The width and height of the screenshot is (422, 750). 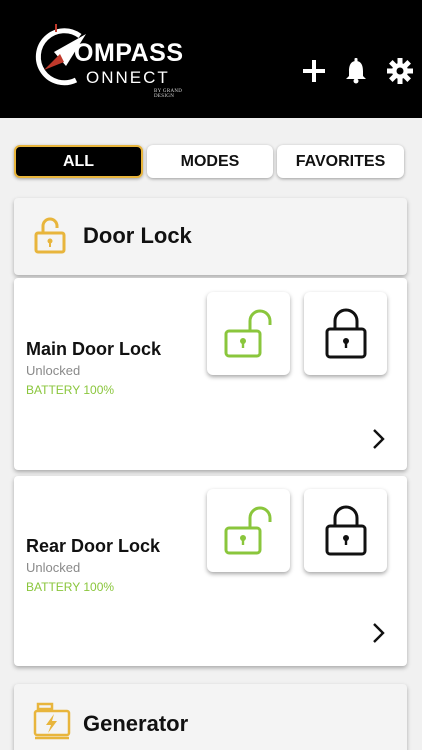 I want to click on section-title-door-lock: Door Lock, so click(x=137, y=235).